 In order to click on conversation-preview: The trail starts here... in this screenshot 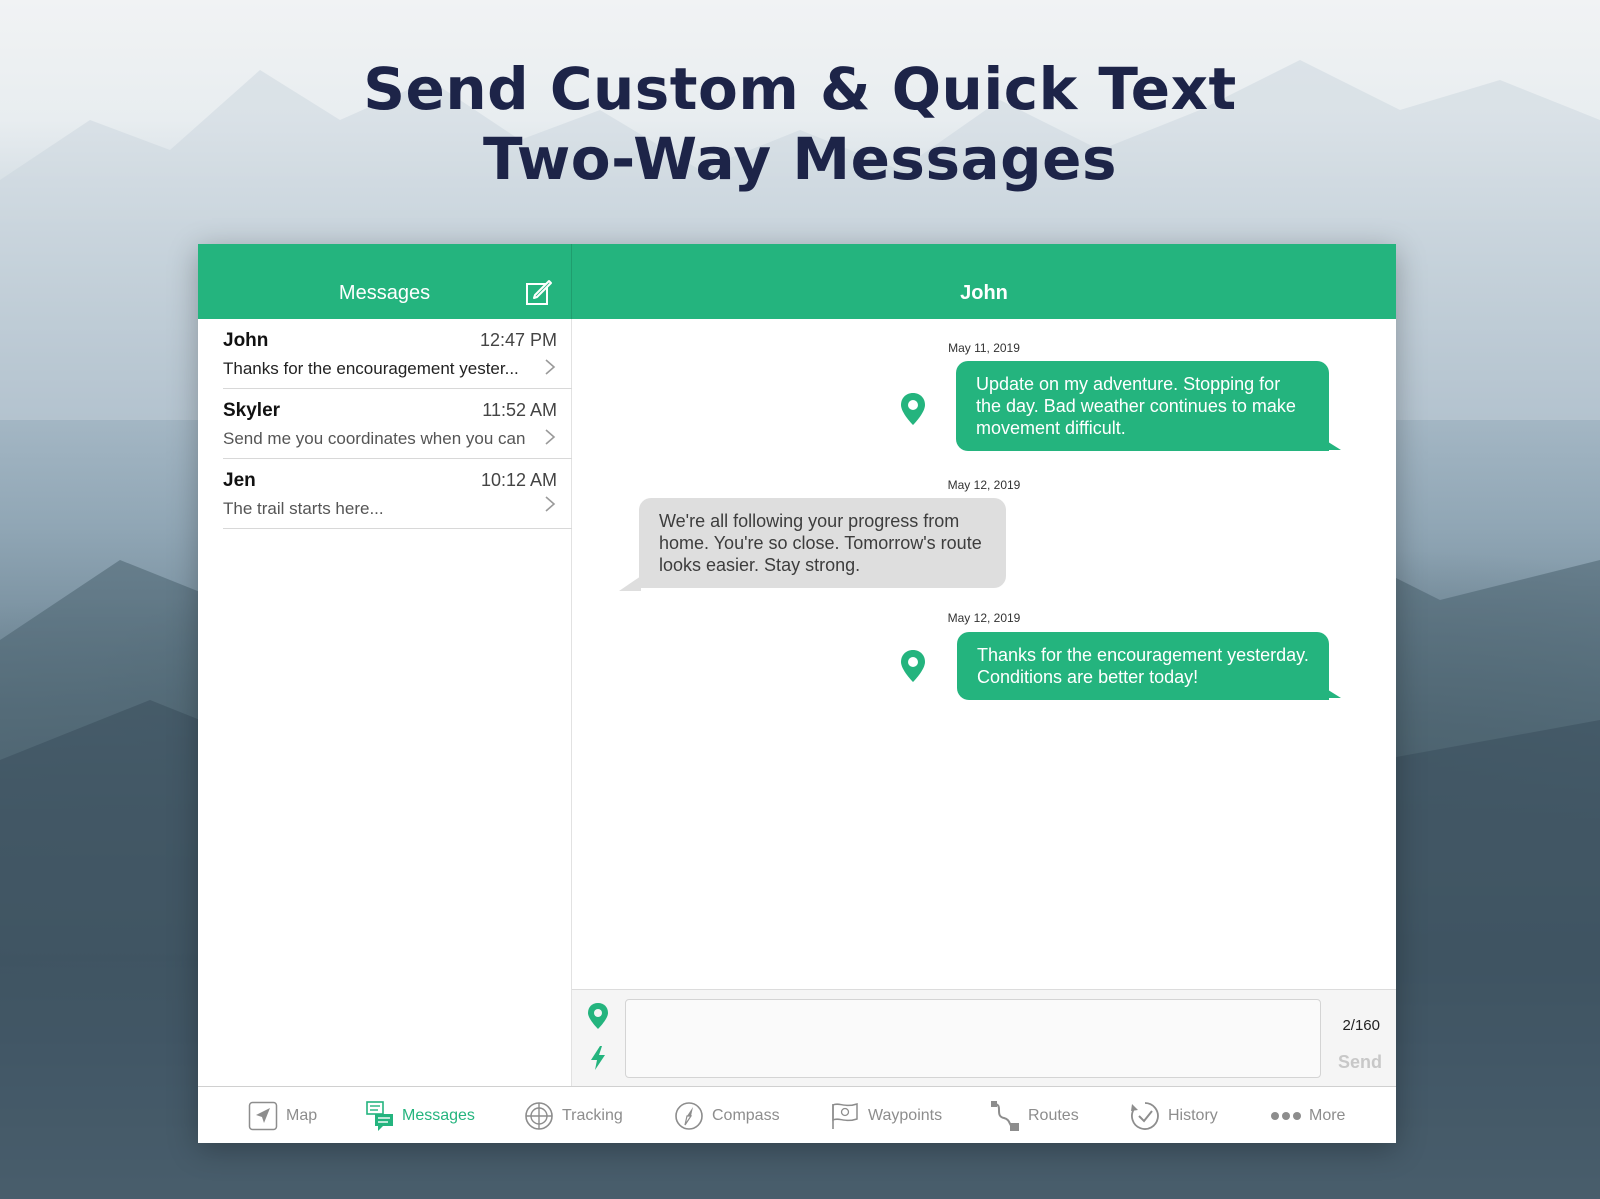, I will do `click(303, 508)`.